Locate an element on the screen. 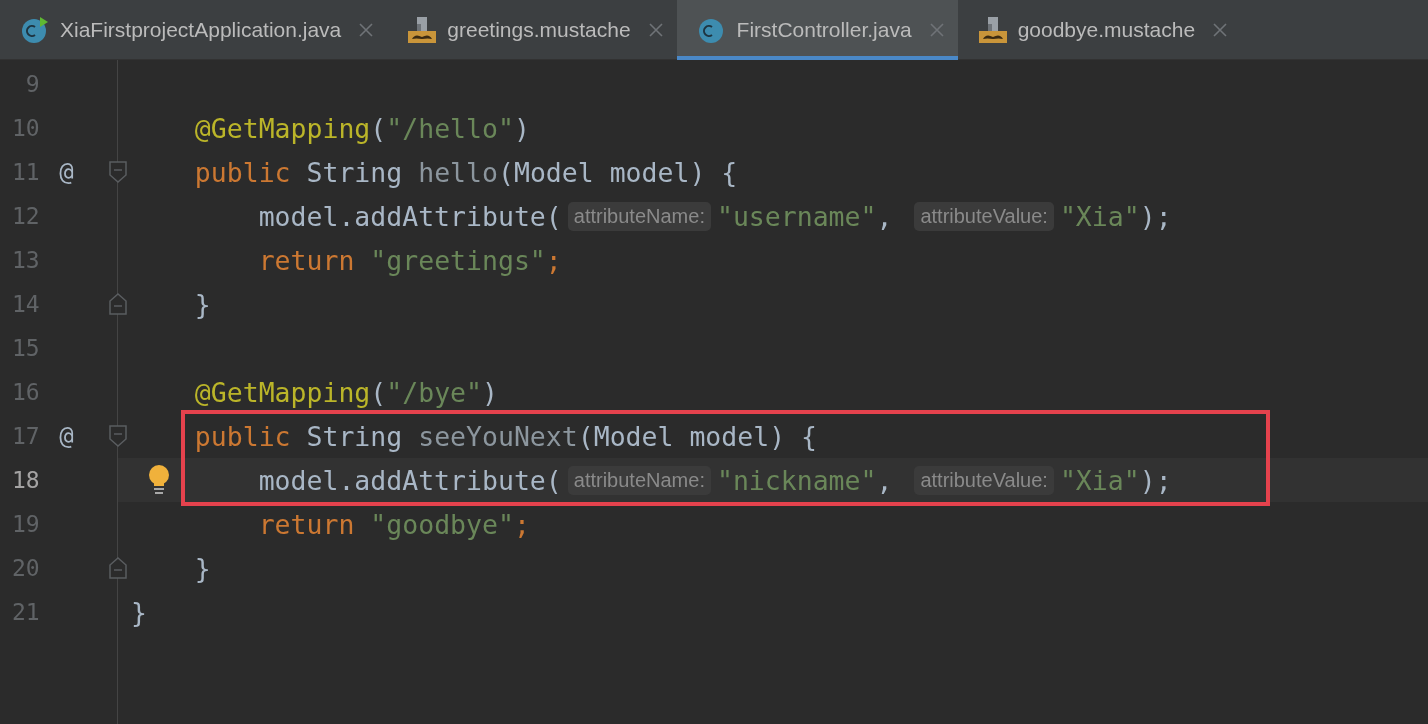 This screenshot has height=724, width=1428. code-token: "goodbye" is located at coordinates (442, 524).